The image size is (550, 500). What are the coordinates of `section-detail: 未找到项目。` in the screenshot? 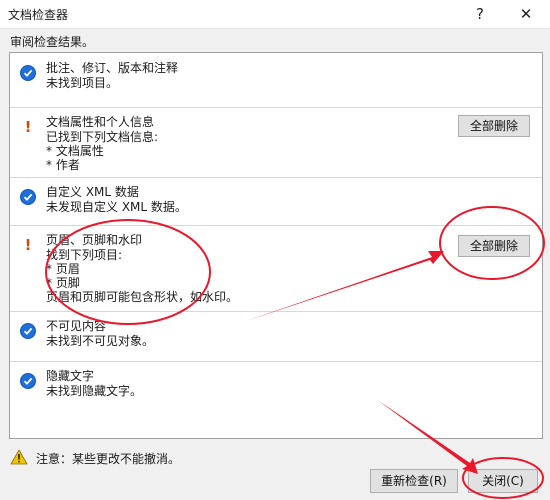 It's located at (82, 83).